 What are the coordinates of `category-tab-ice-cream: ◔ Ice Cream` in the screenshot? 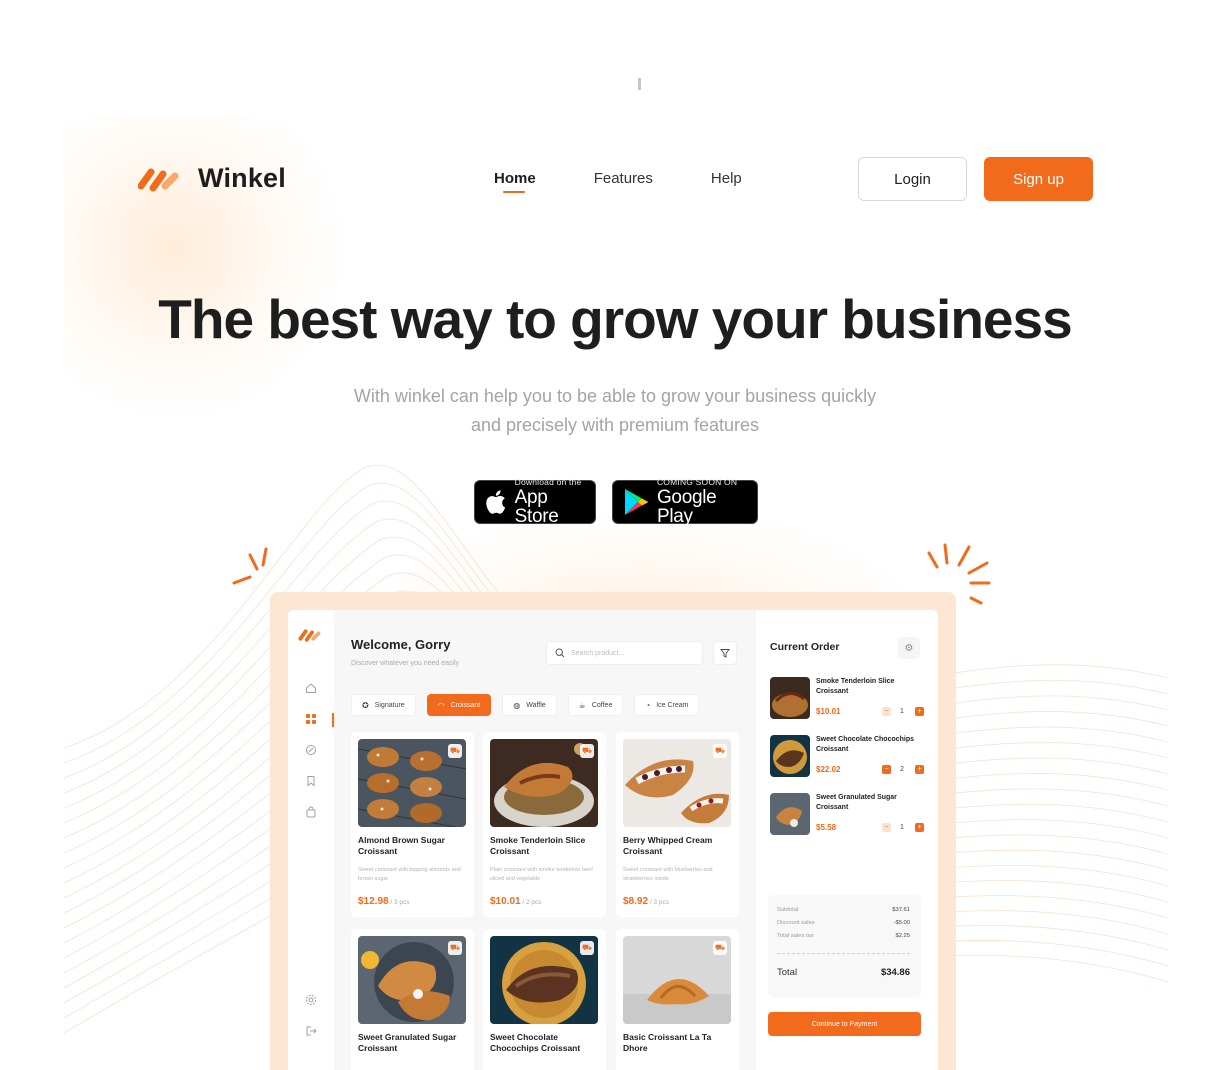 It's located at (667, 705).